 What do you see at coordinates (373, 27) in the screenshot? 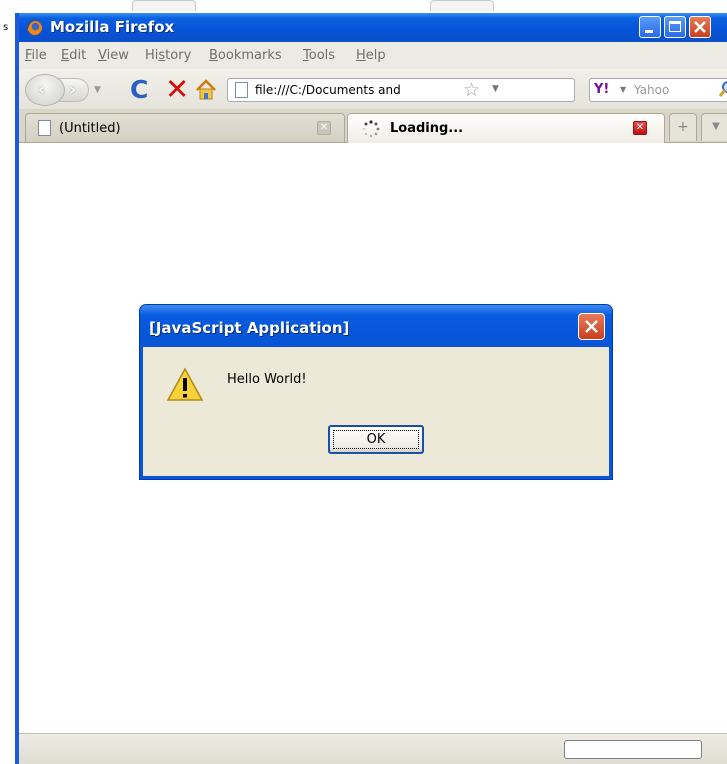
I see `window-titlebar: Mozilla Firefox` at bounding box center [373, 27].